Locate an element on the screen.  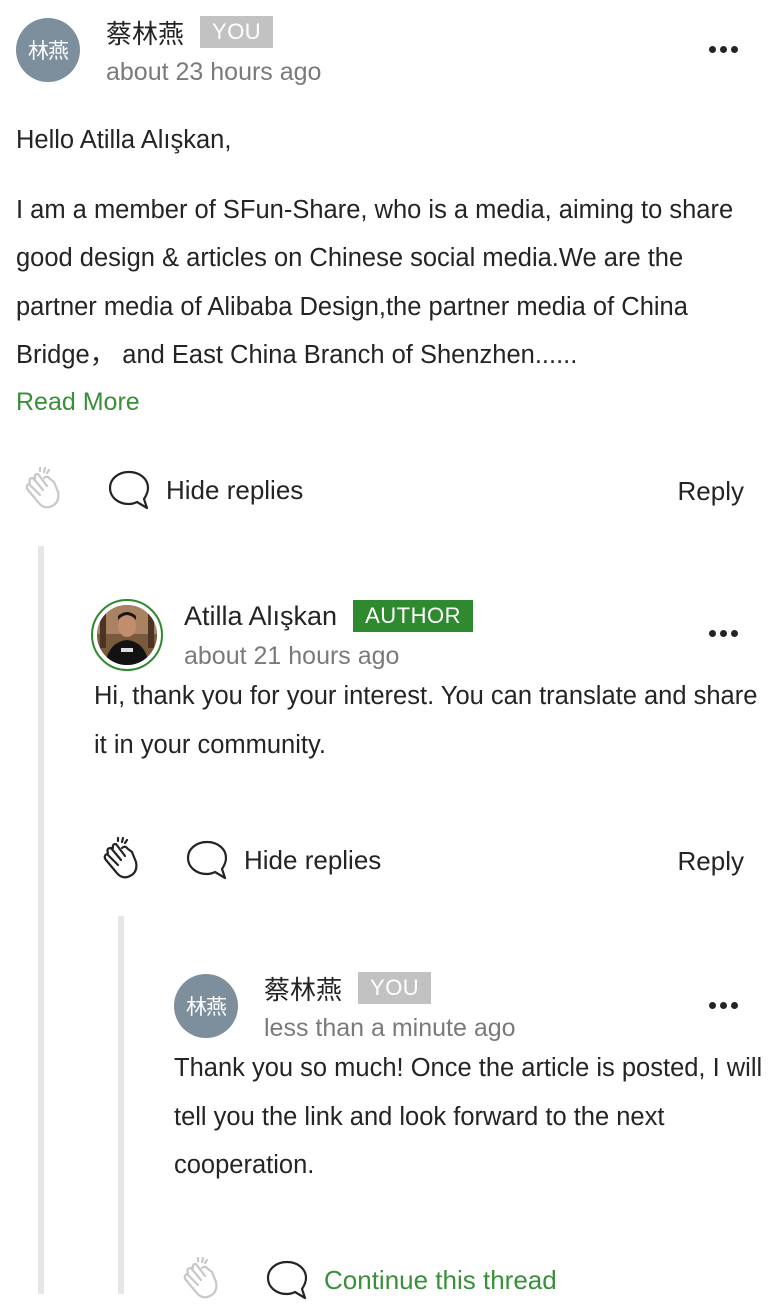
comment-header: Atilla Alışkan AUTHOR about 21 hours ago is located at coordinates (425, 634).